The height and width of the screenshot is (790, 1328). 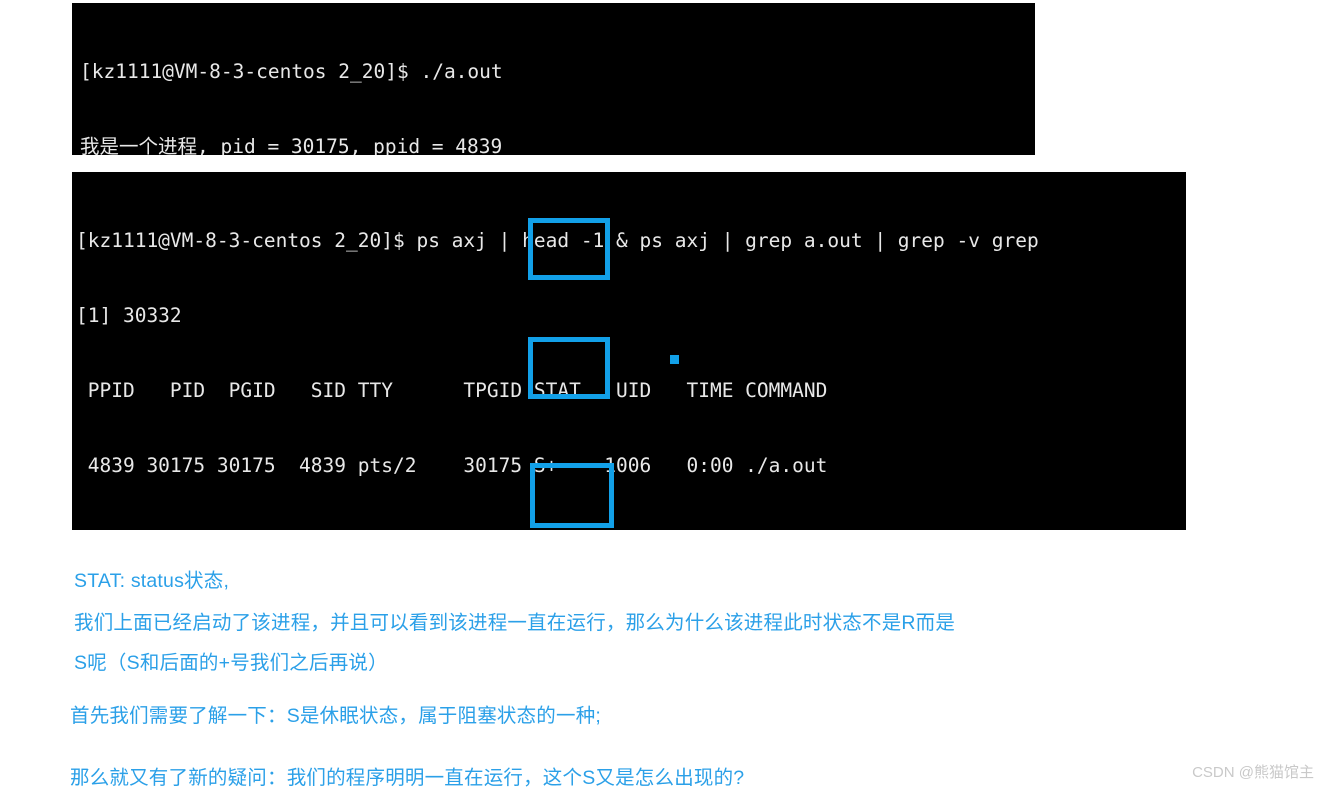 I want to click on note-stat-definition: STAT: status状态,, so click(x=152, y=581).